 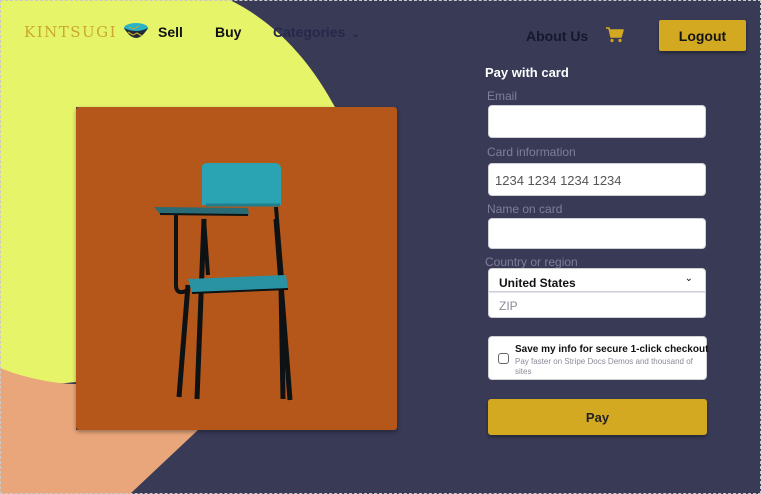 What do you see at coordinates (597, 179) in the screenshot?
I see `card-number-field: 1234 1234 1234 1234` at bounding box center [597, 179].